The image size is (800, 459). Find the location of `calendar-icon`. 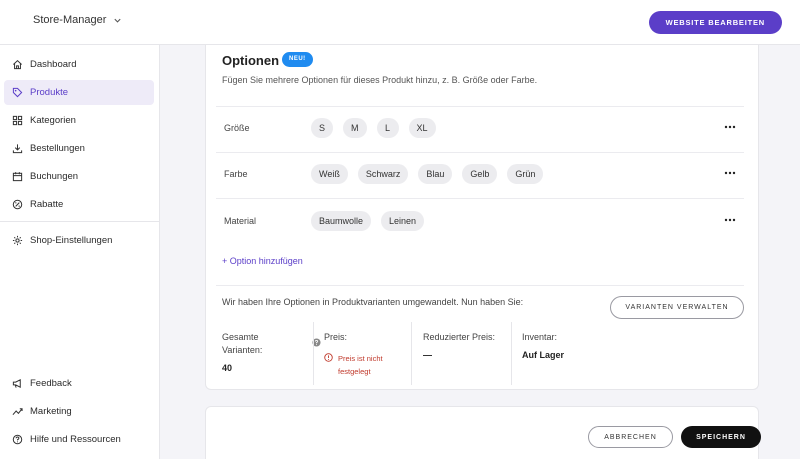

calendar-icon is located at coordinates (17, 177).